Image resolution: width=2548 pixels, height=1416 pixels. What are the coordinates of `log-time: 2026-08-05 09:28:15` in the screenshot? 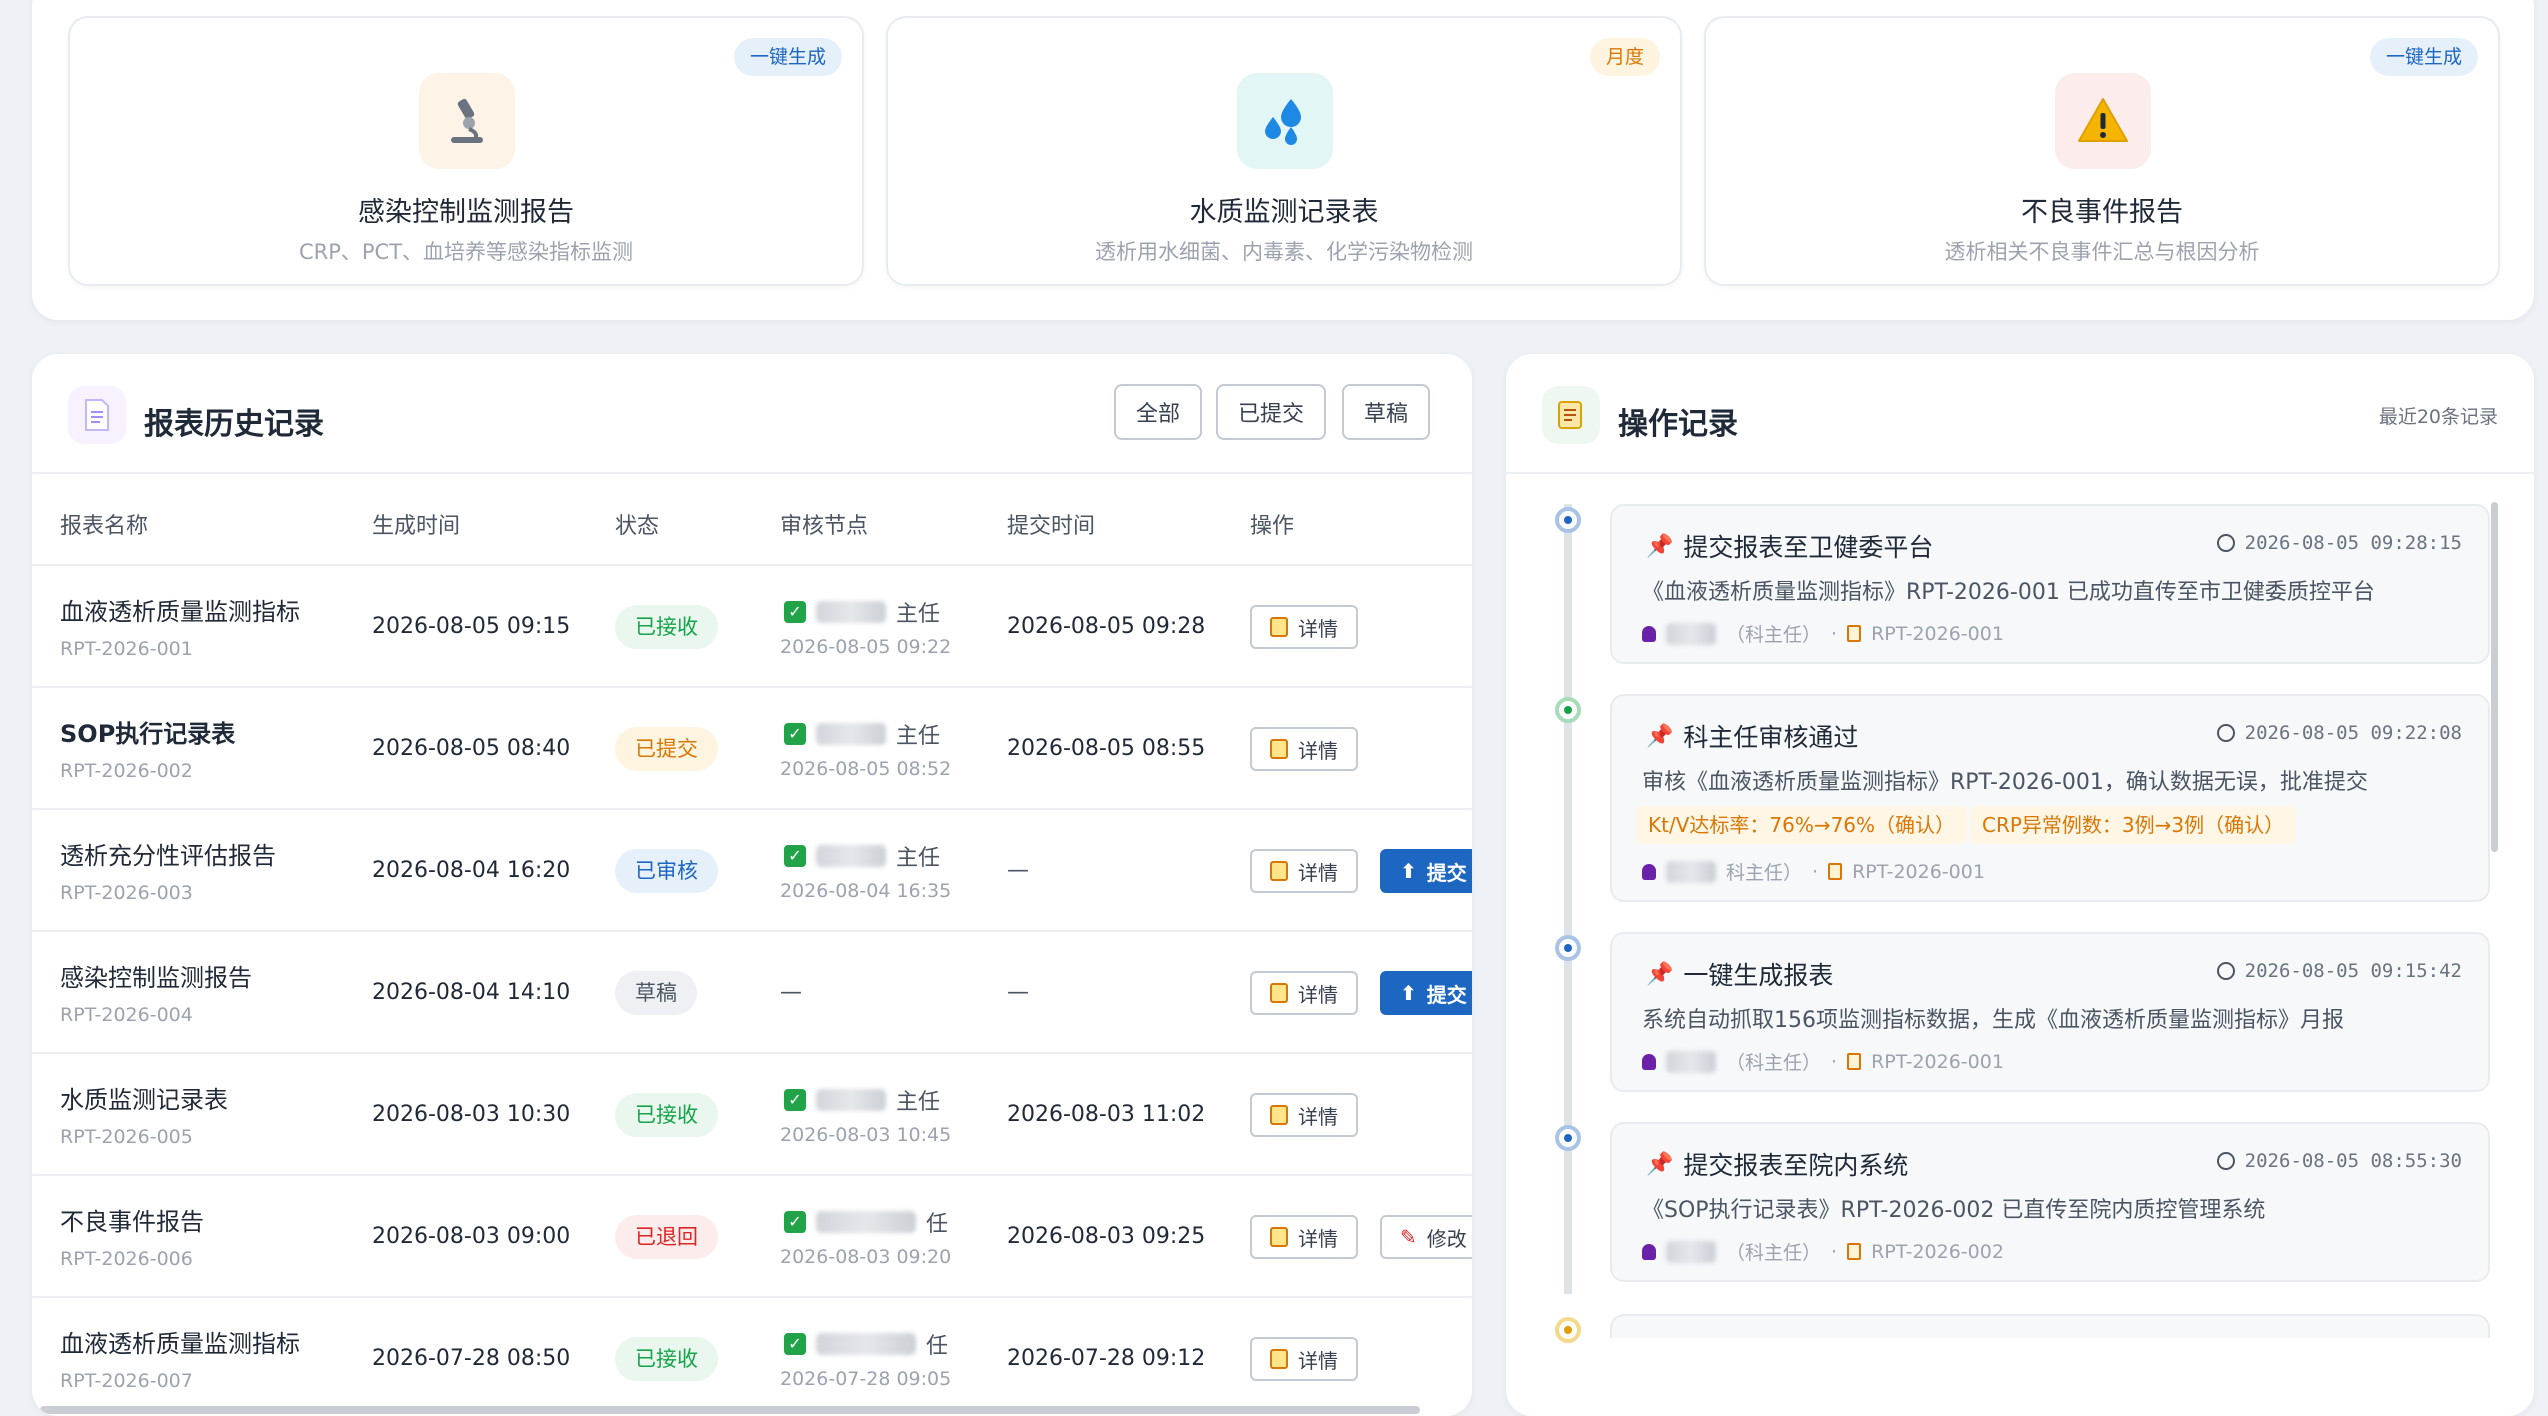 It's located at (2339, 543).